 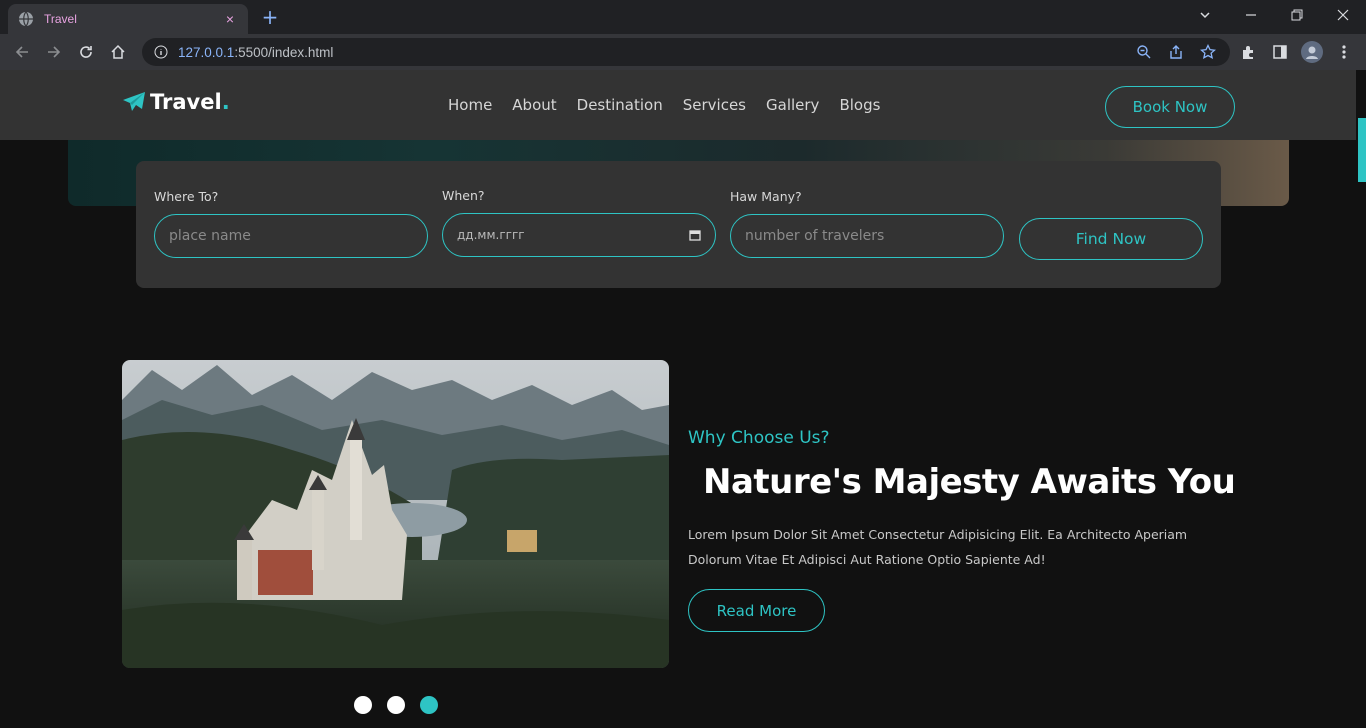 What do you see at coordinates (1144, 52) in the screenshot?
I see `zoom-icon` at bounding box center [1144, 52].